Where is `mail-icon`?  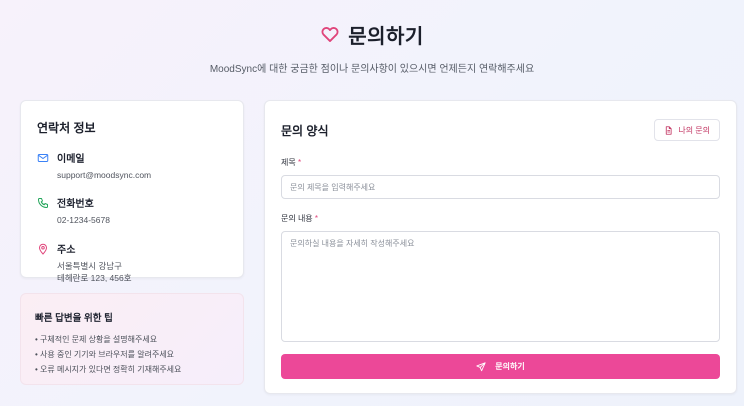
mail-icon is located at coordinates (43, 158).